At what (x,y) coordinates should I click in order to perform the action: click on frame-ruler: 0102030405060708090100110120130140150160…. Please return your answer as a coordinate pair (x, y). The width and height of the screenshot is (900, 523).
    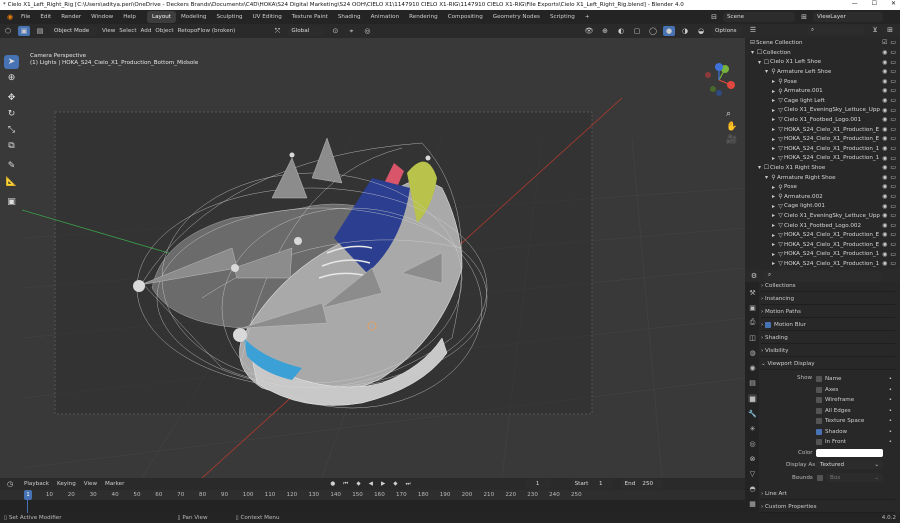
    Looking at the image, I should click on (372, 495).